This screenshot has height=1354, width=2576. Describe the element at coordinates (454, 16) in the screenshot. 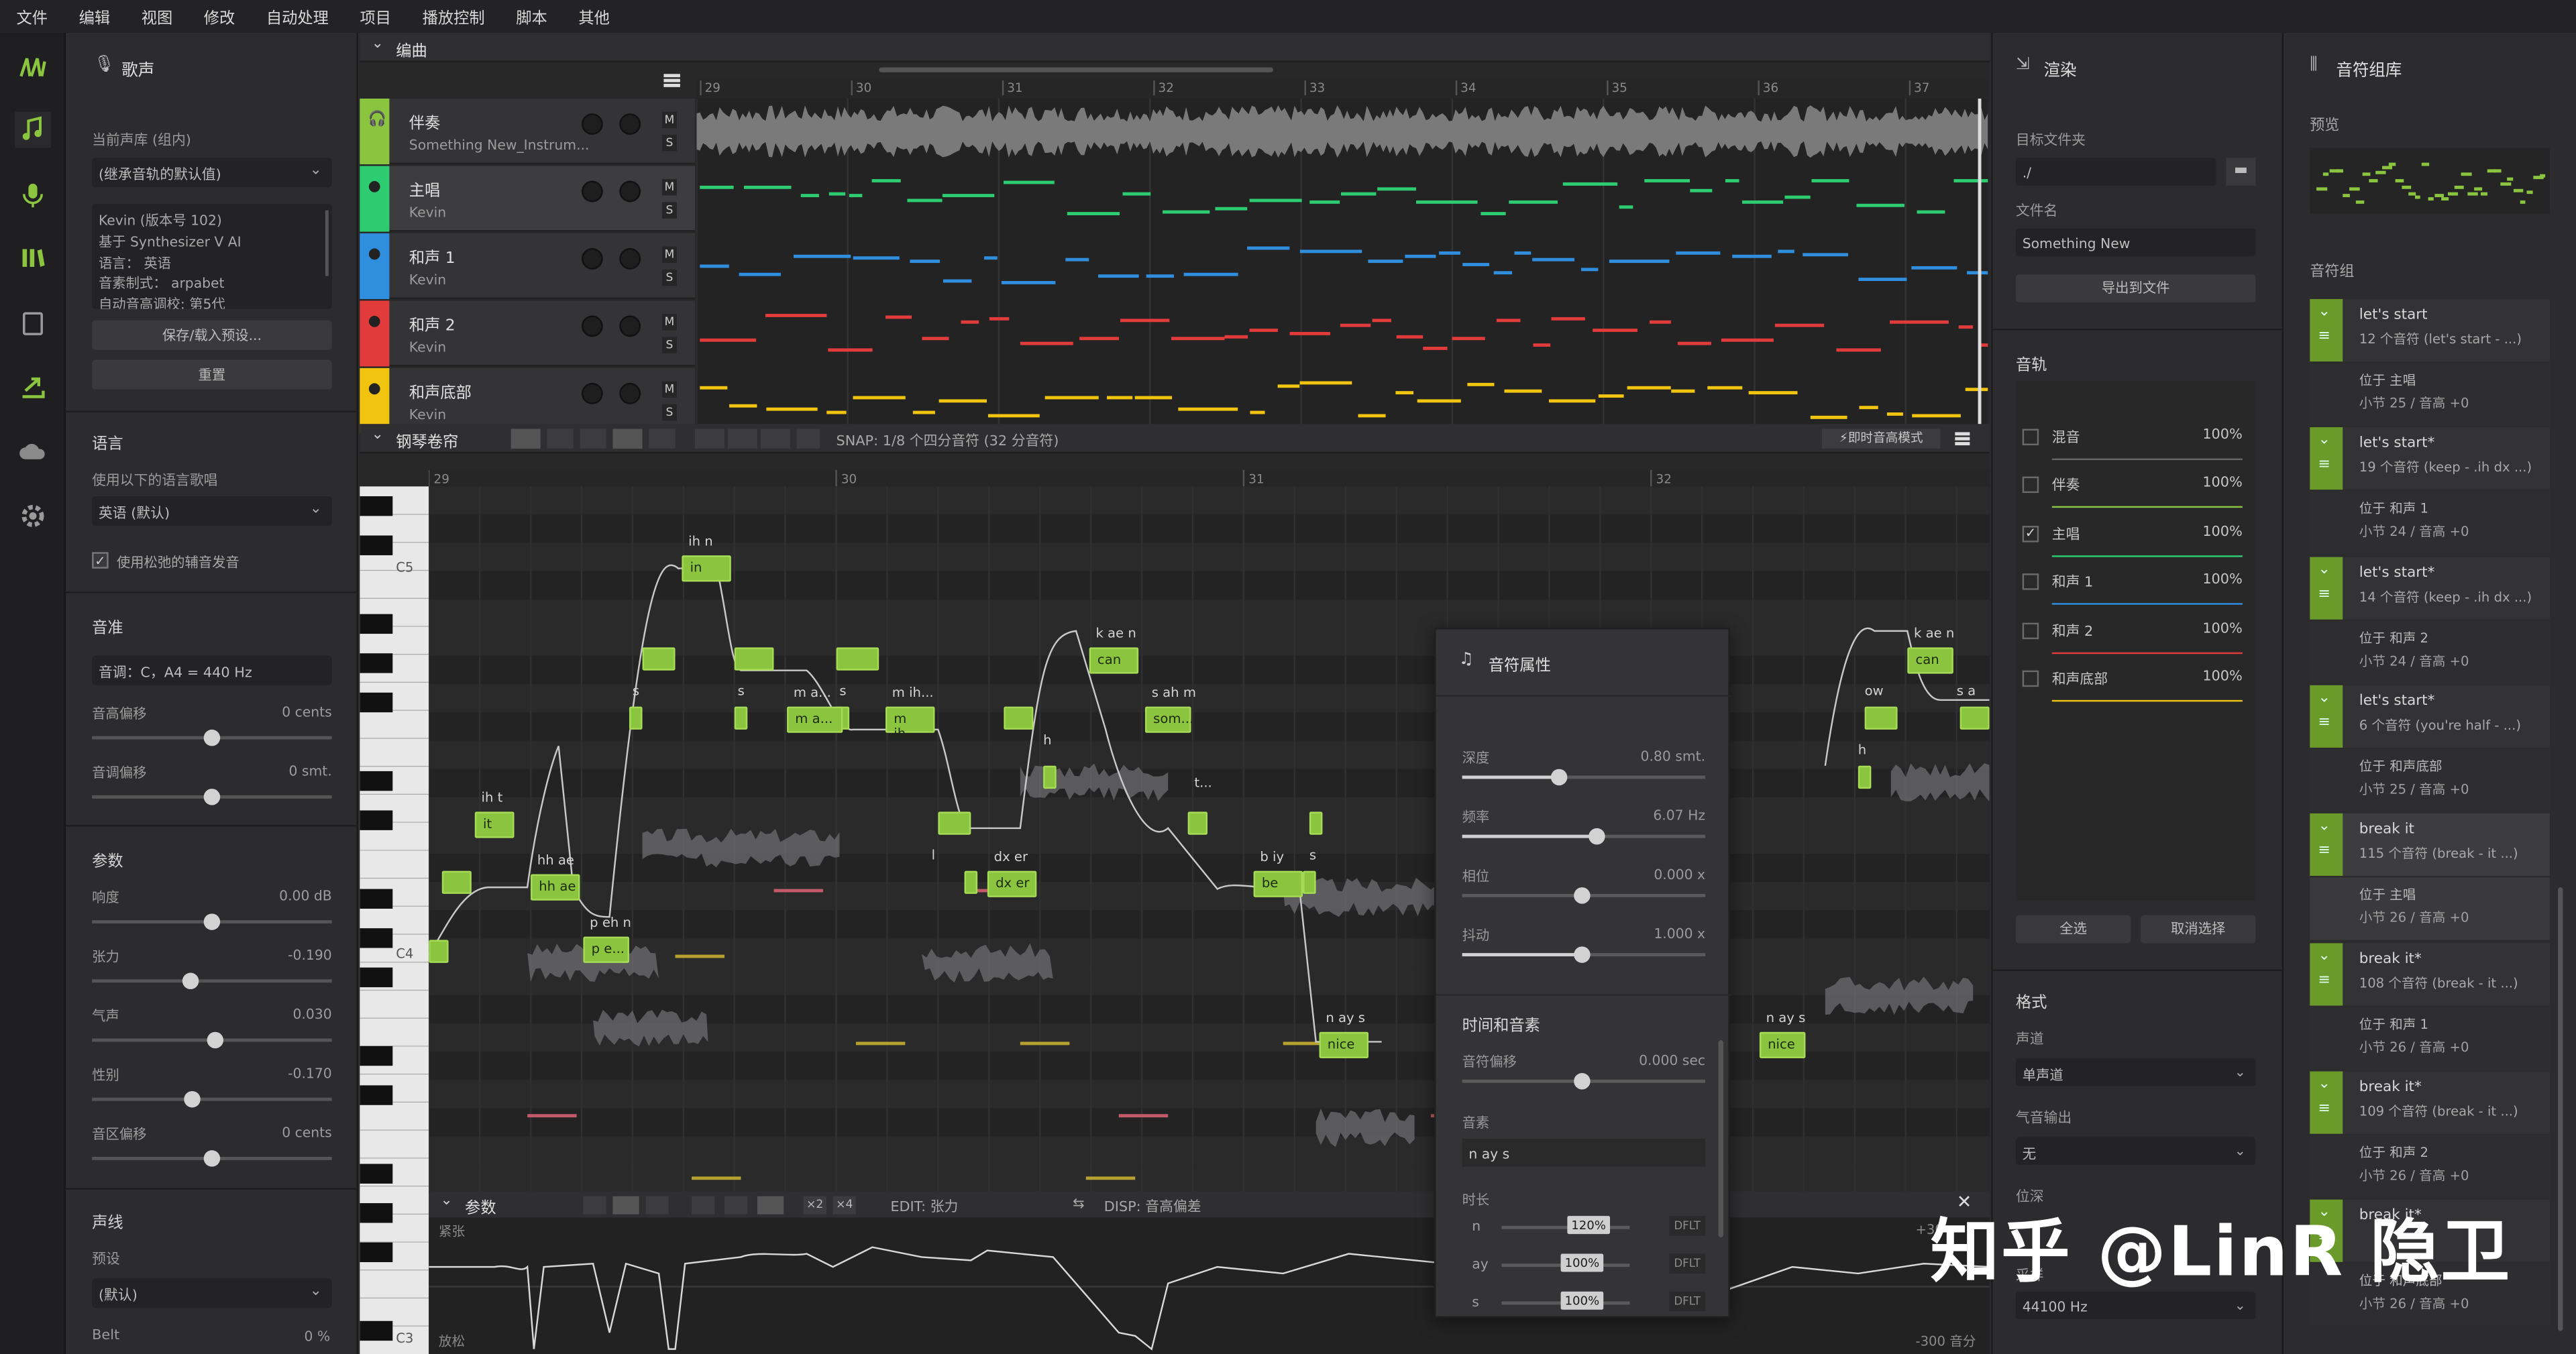

I see `menu-playback: 播放控制` at that location.